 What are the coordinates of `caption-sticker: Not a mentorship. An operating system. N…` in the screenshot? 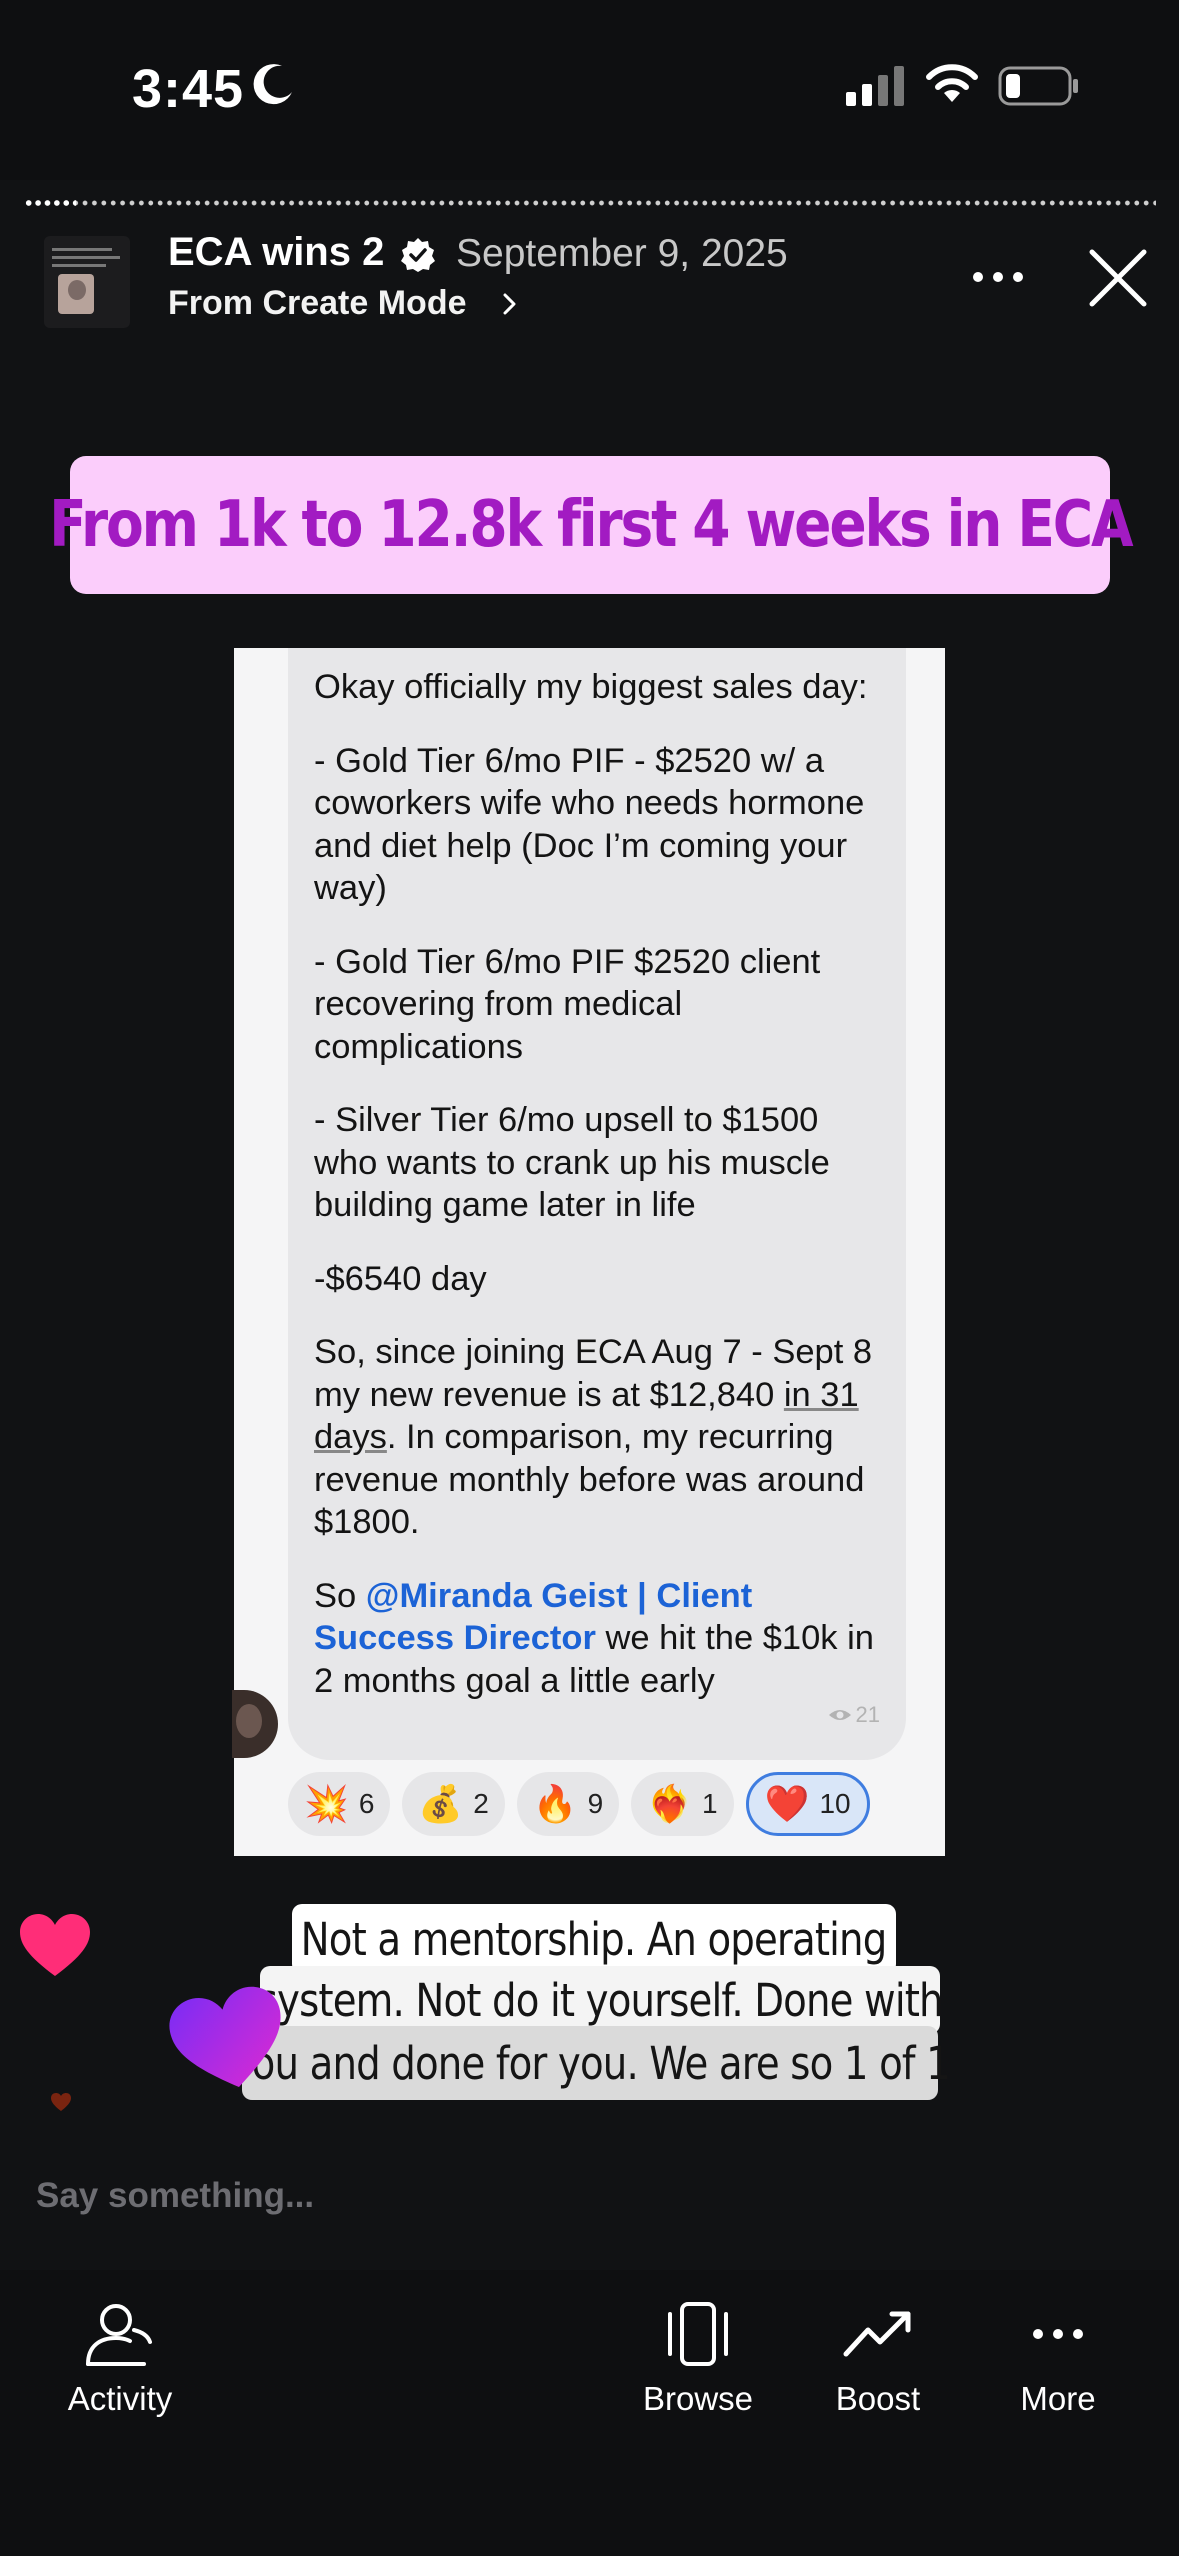 It's located at (600, 2014).